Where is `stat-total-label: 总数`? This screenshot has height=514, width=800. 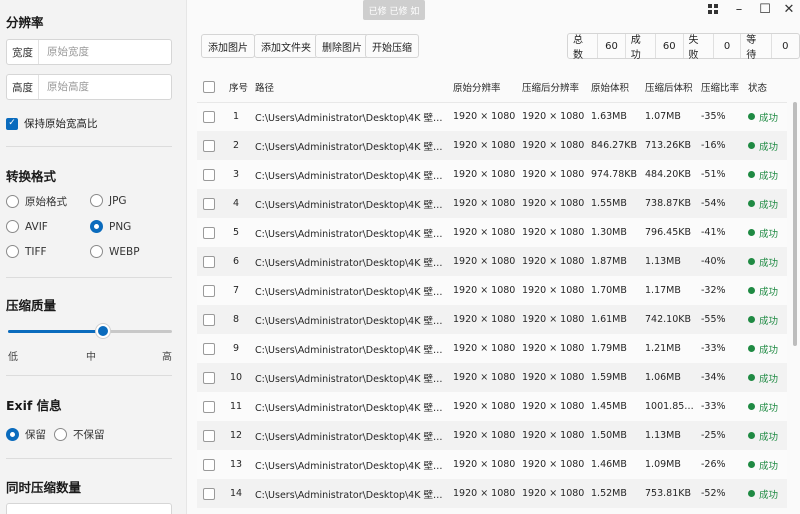
stat-total-label: 总数 is located at coordinates (583, 47).